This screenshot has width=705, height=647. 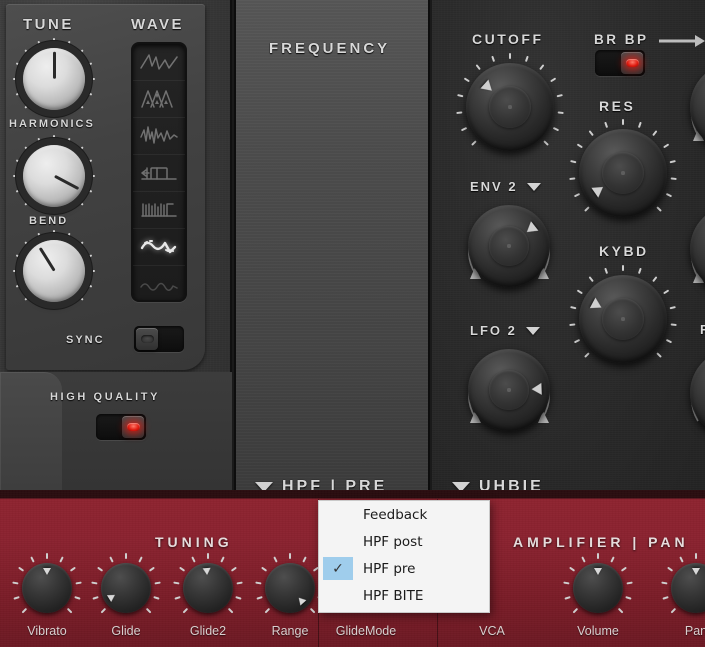 What do you see at coordinates (66, 182) in the screenshot?
I see `harmonics-knob-pointer` at bounding box center [66, 182].